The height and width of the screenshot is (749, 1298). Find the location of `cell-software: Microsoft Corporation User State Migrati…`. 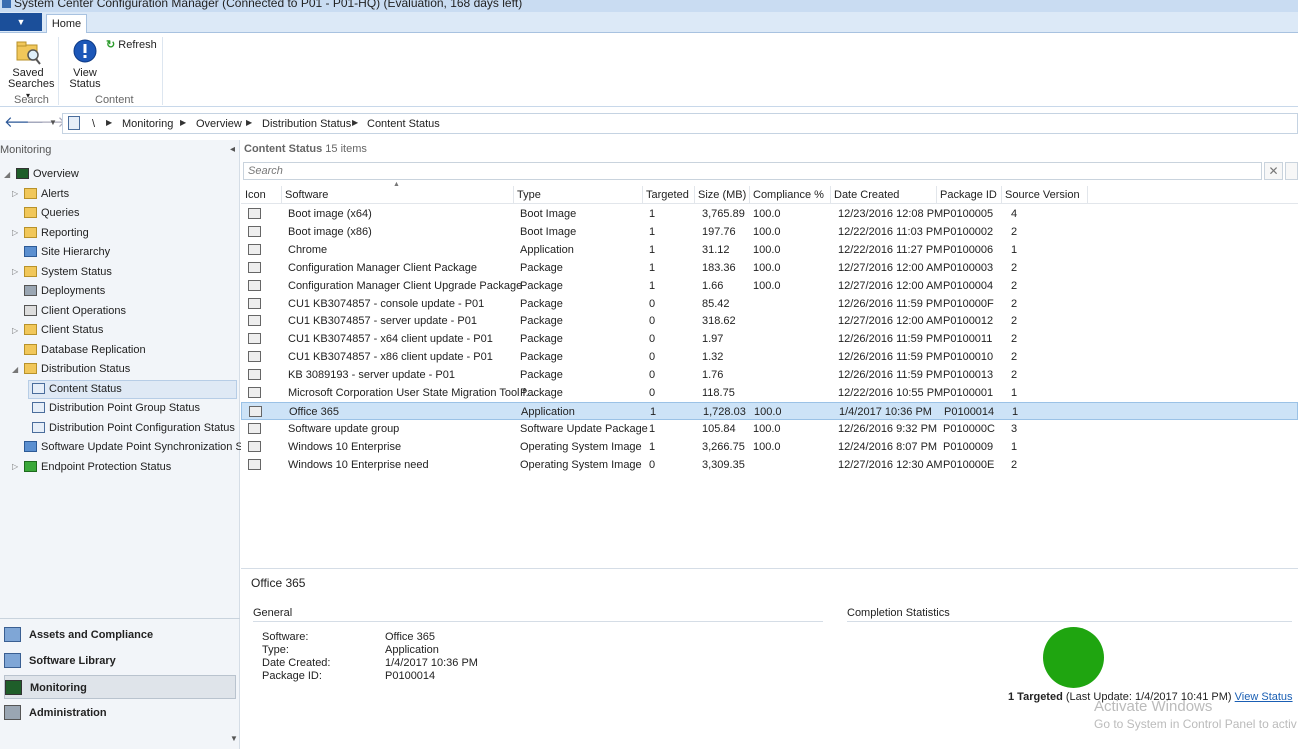

cell-software: Microsoft Corporation User State Migrati… is located at coordinates (411, 393).